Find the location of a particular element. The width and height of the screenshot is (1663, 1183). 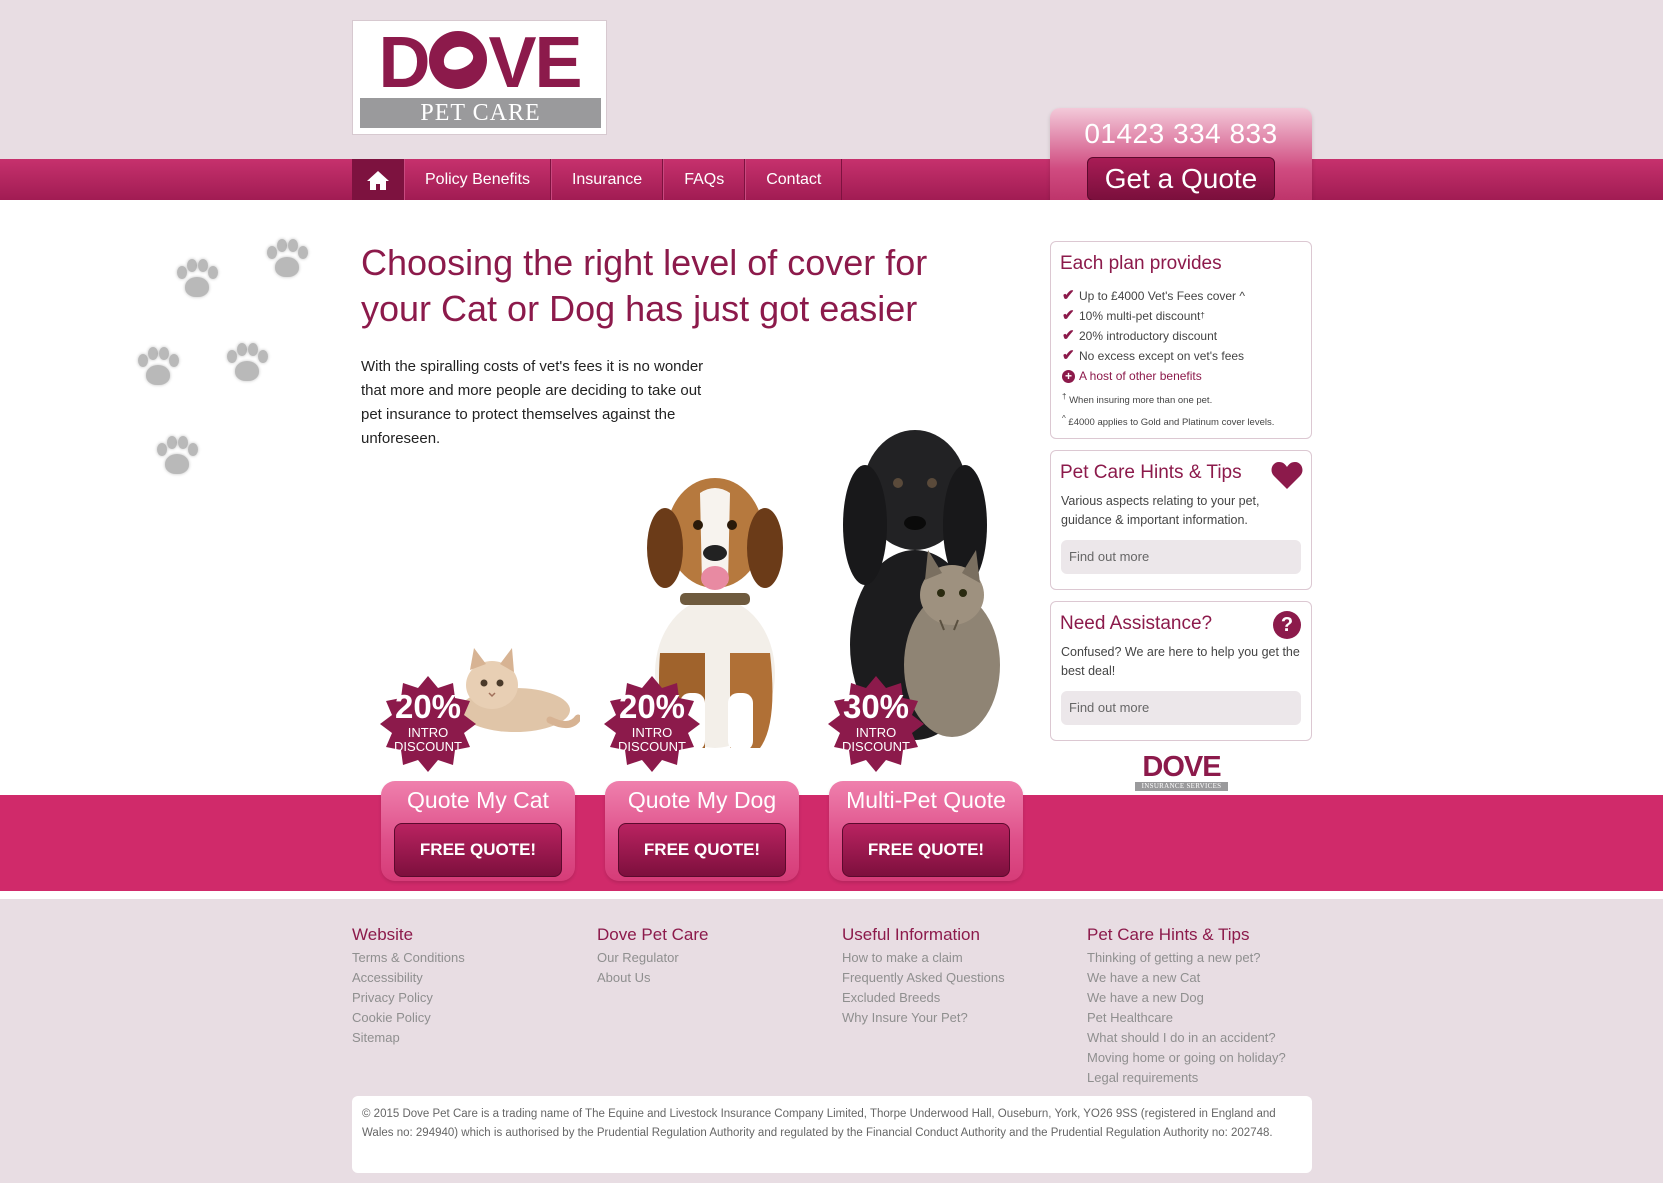

footer-column-dove-pet-care: Dove Pet Care Our Regulator About Us is located at coordinates (653, 956).